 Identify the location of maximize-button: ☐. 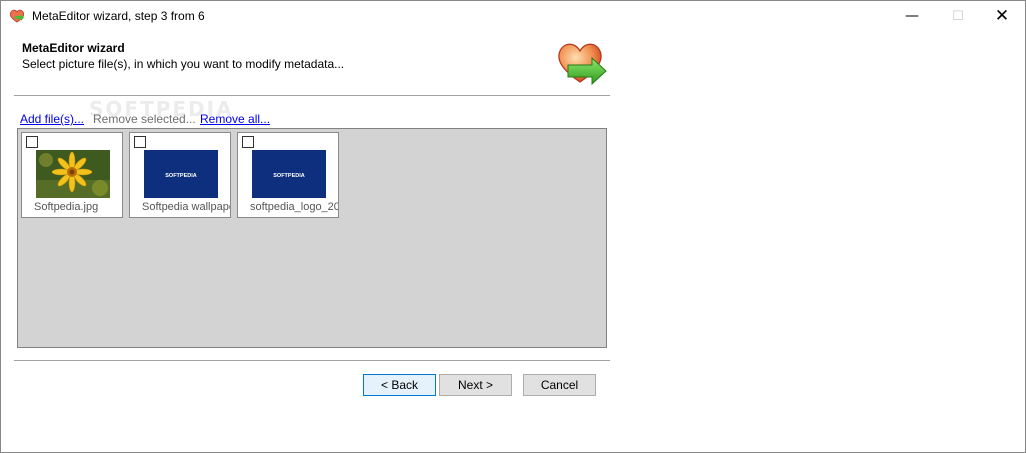
(958, 16).